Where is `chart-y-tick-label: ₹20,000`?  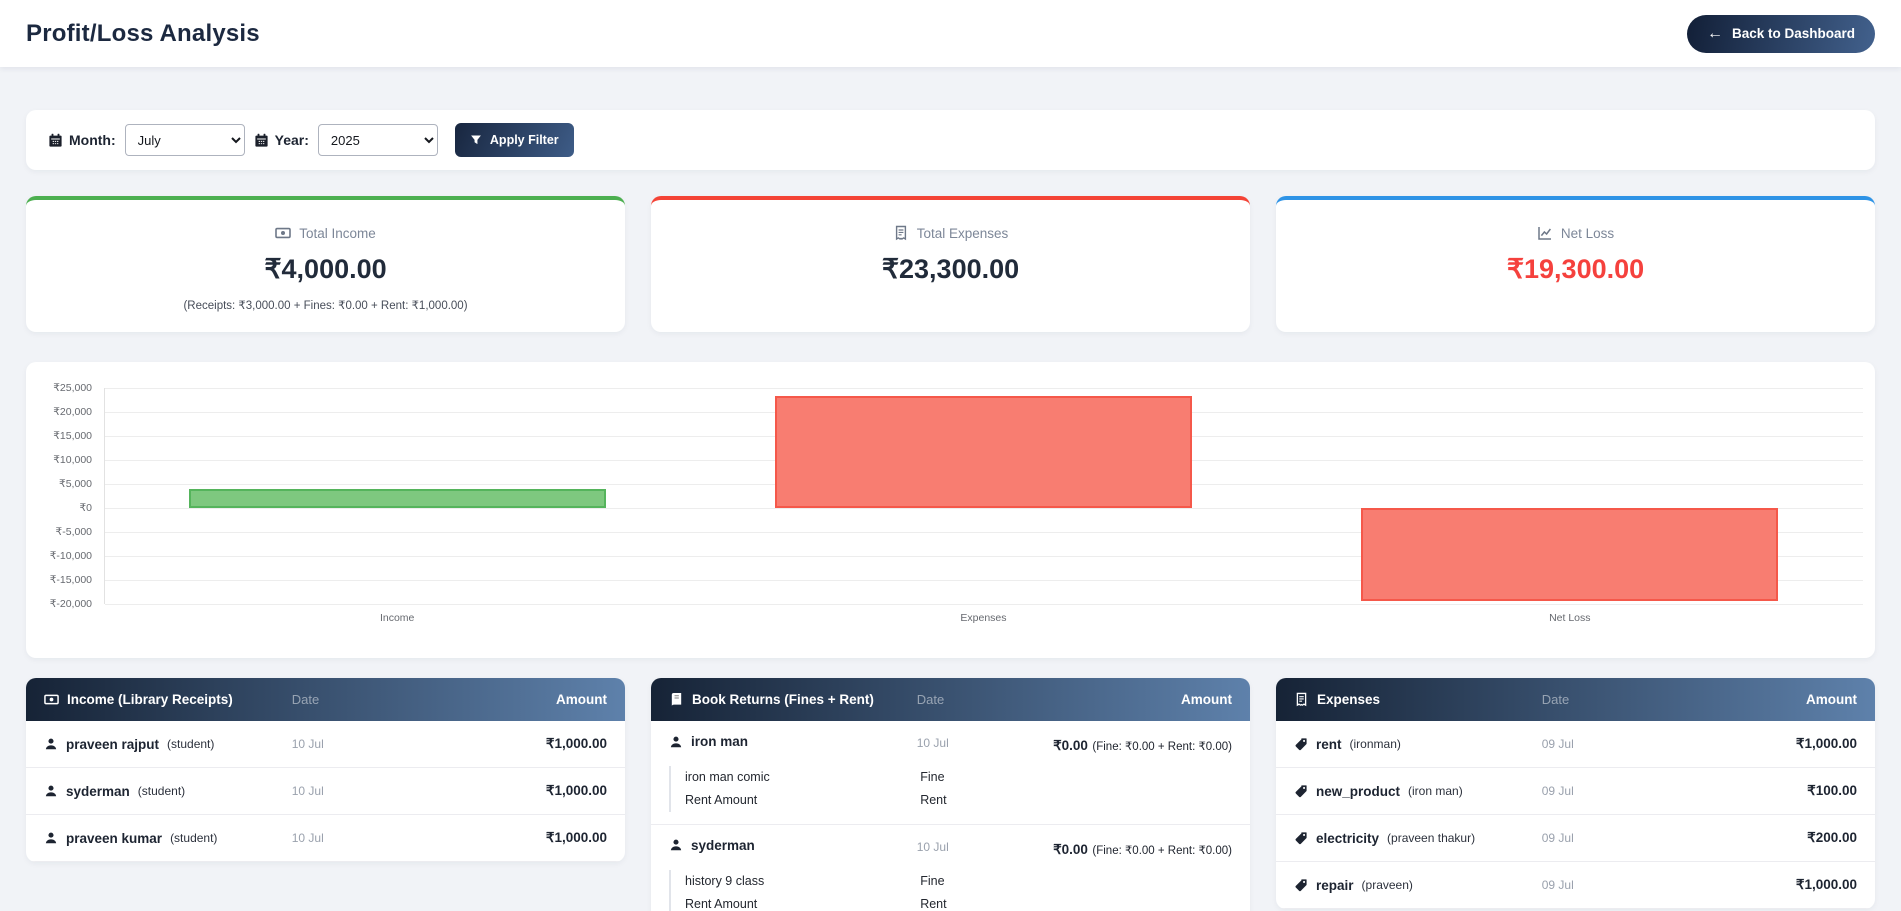
chart-y-tick-label: ₹20,000 is located at coordinates (72, 412).